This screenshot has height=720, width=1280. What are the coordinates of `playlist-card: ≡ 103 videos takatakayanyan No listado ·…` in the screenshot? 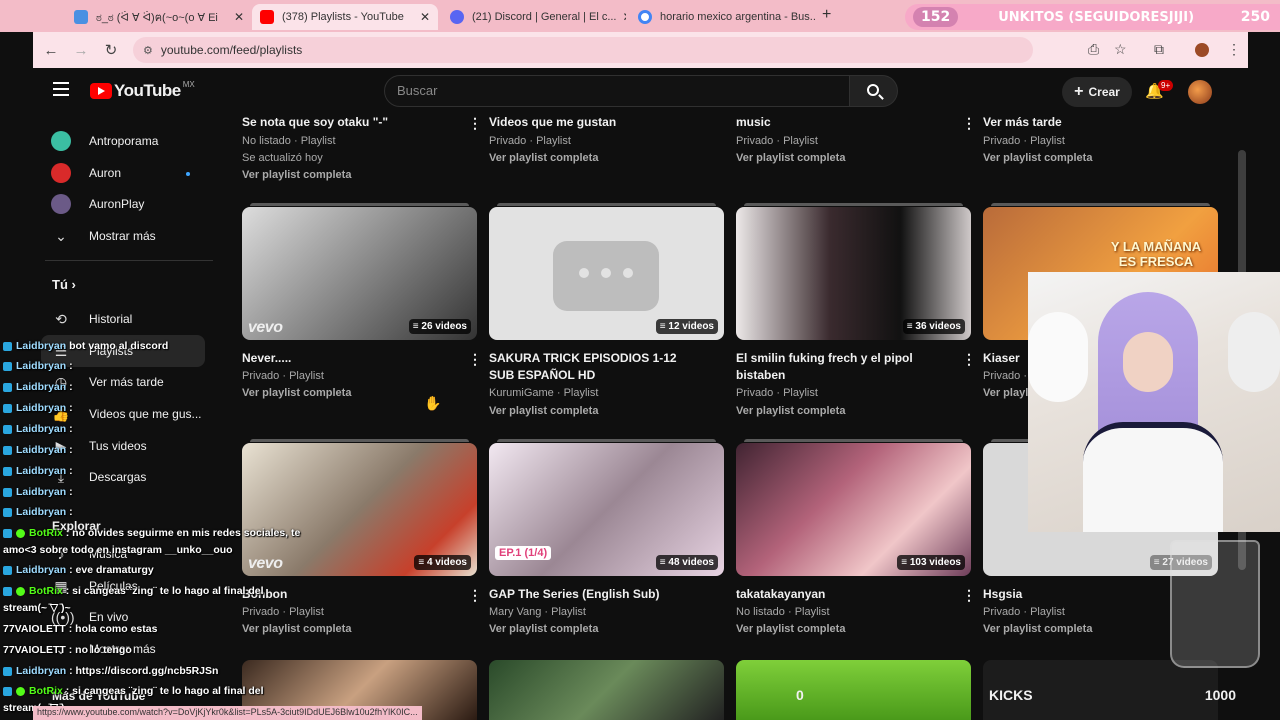 It's located at (856, 539).